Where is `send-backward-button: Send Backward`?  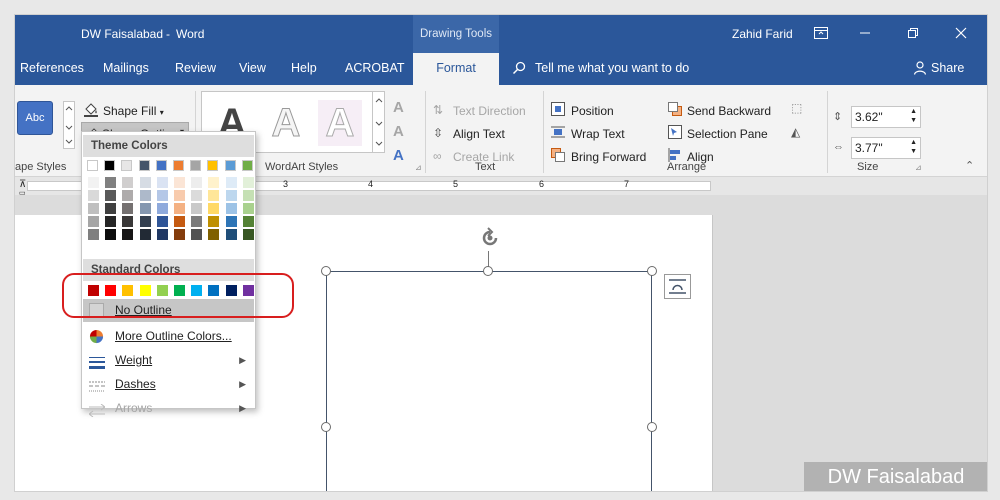 send-backward-button: Send Backward is located at coordinates (729, 111).